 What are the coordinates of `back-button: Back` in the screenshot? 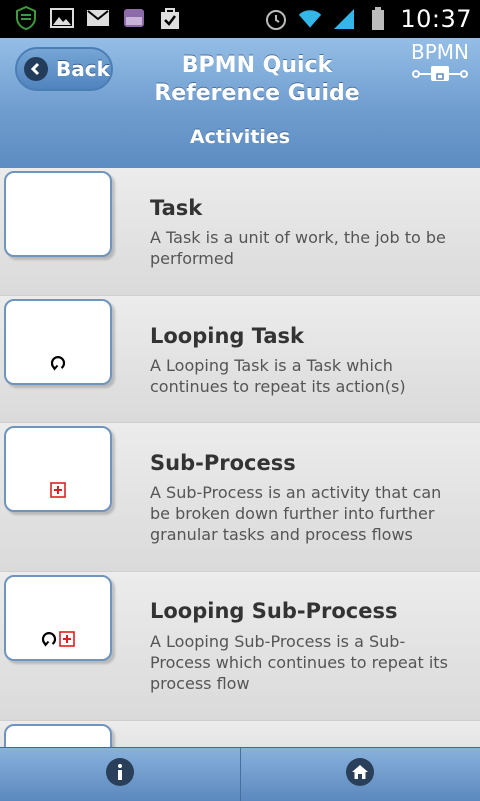 It's located at (64, 69).